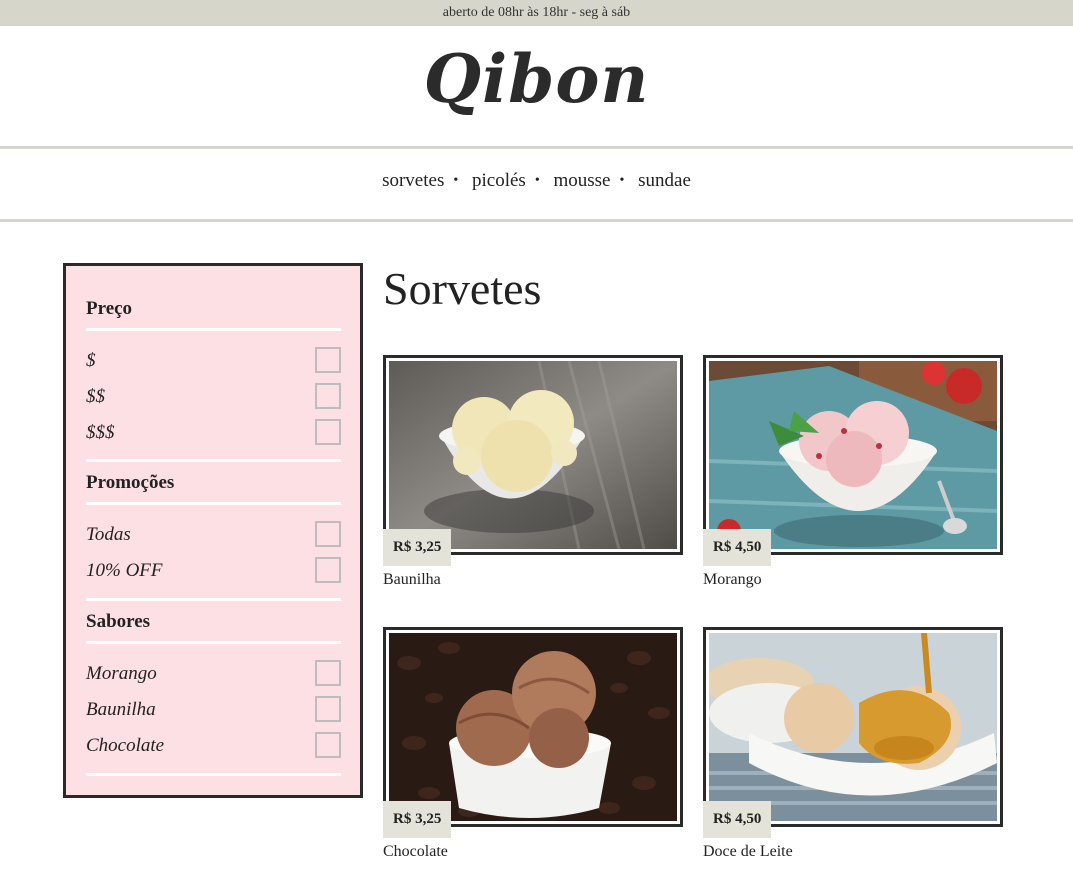 Image resolution: width=1073 pixels, height=879 pixels. What do you see at coordinates (91, 360) in the screenshot?
I see `filter-option-label: $` at bounding box center [91, 360].